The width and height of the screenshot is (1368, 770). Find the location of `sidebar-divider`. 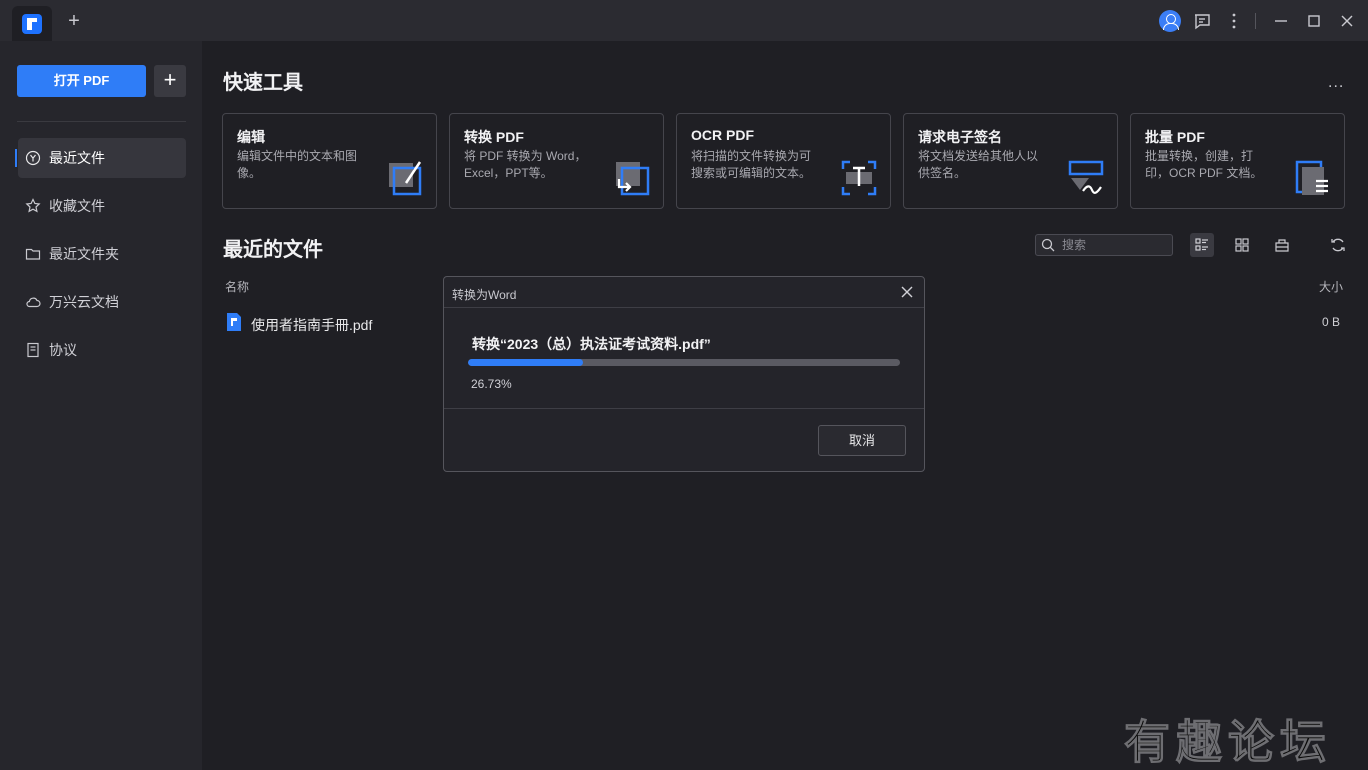

sidebar-divider is located at coordinates (101, 121).